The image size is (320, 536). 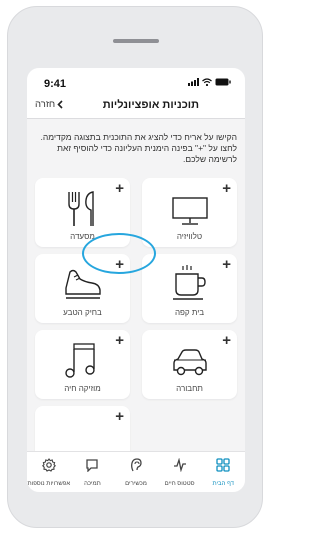 I want to click on program-card-outdoors: + בחיק הטבע, so click(x=82, y=288).